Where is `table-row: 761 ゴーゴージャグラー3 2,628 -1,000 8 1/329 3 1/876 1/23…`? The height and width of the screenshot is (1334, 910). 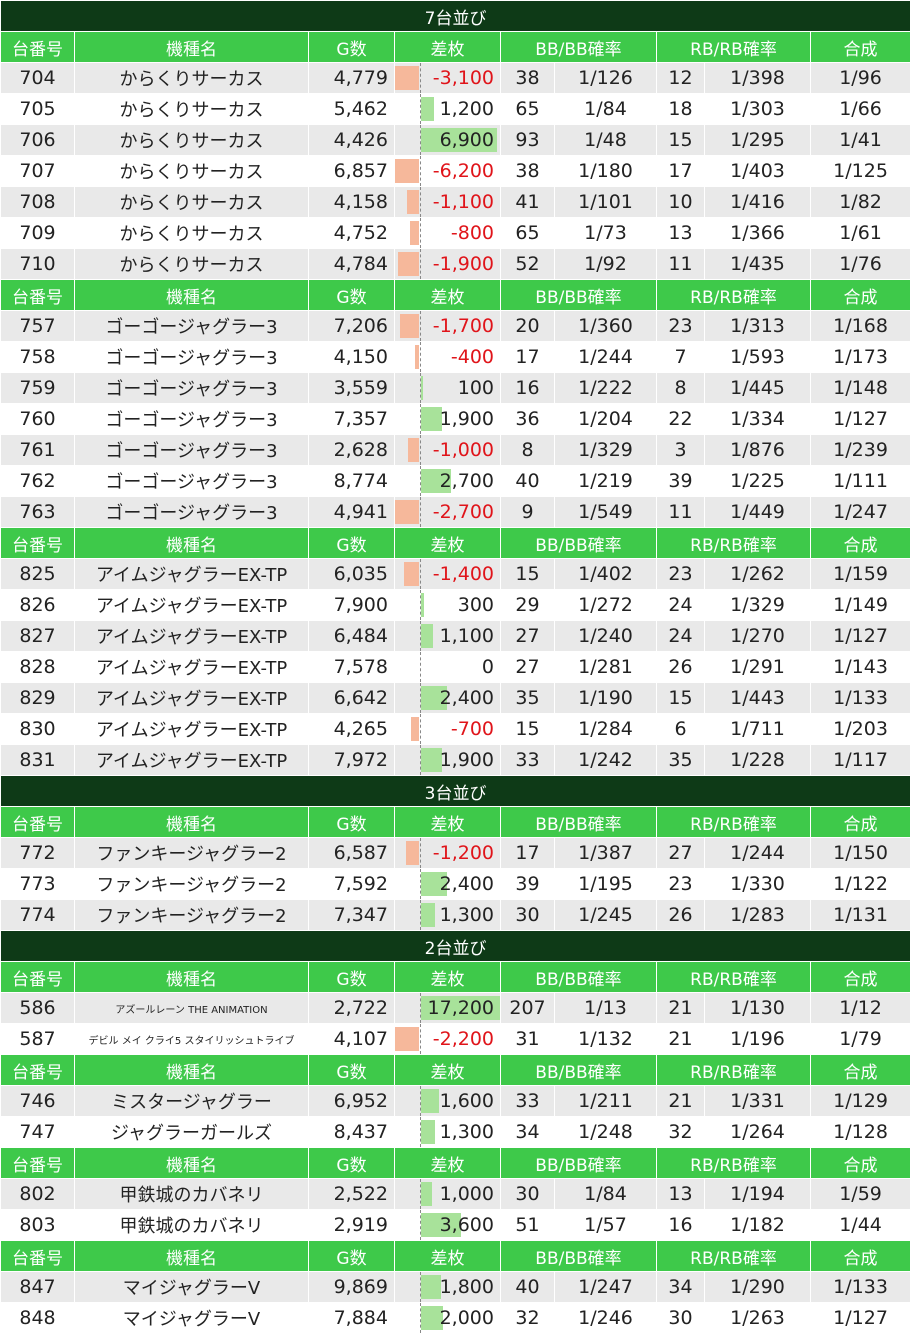 table-row: 761 ゴーゴージャグラー3 2,628 -1,000 8 1/329 3 1/876 1/23… is located at coordinates (455, 450).